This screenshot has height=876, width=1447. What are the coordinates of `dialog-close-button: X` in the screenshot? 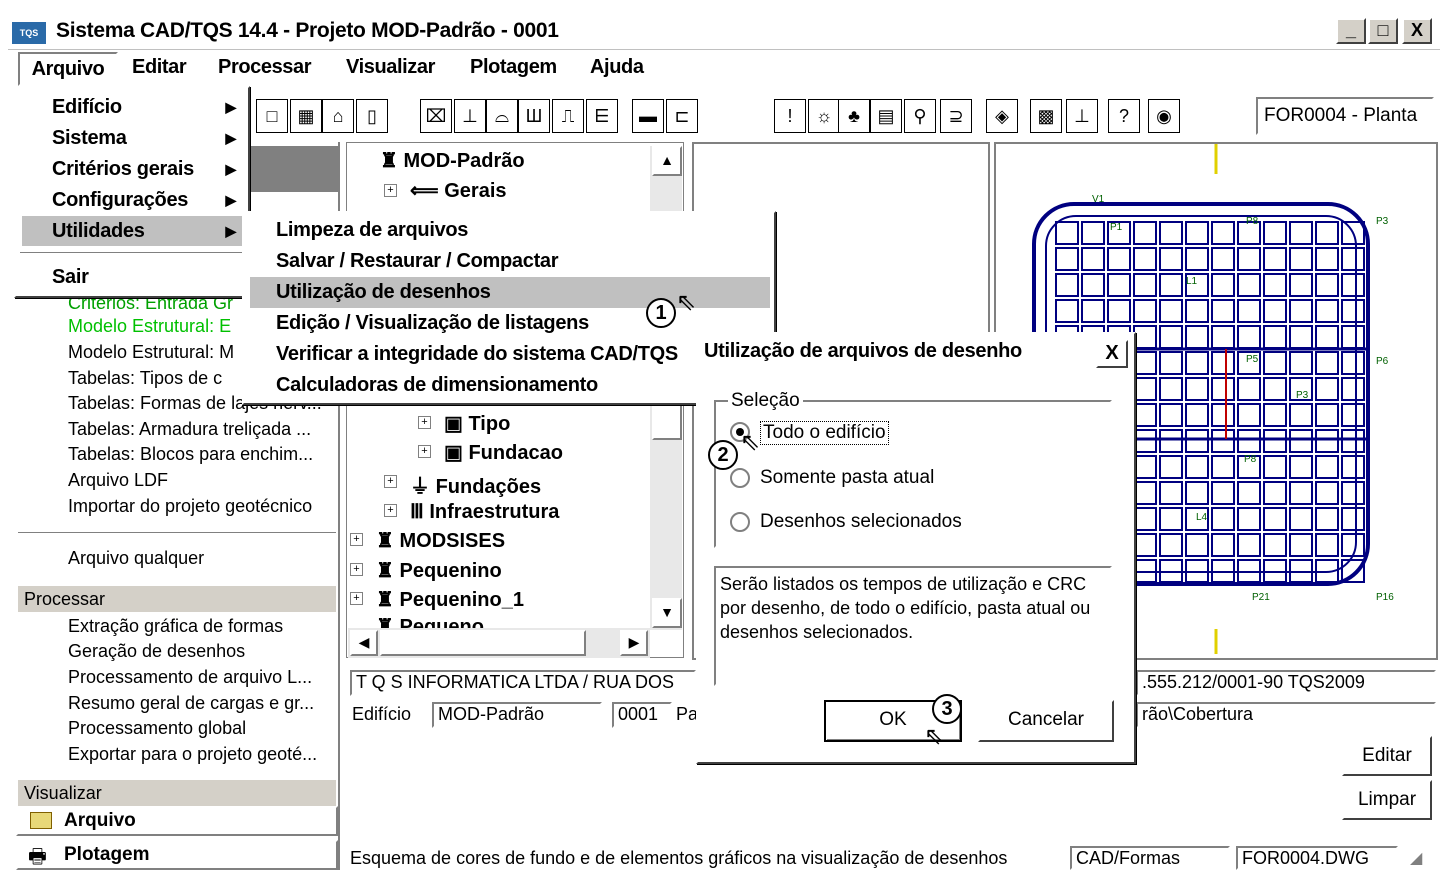 It's located at (1112, 354).